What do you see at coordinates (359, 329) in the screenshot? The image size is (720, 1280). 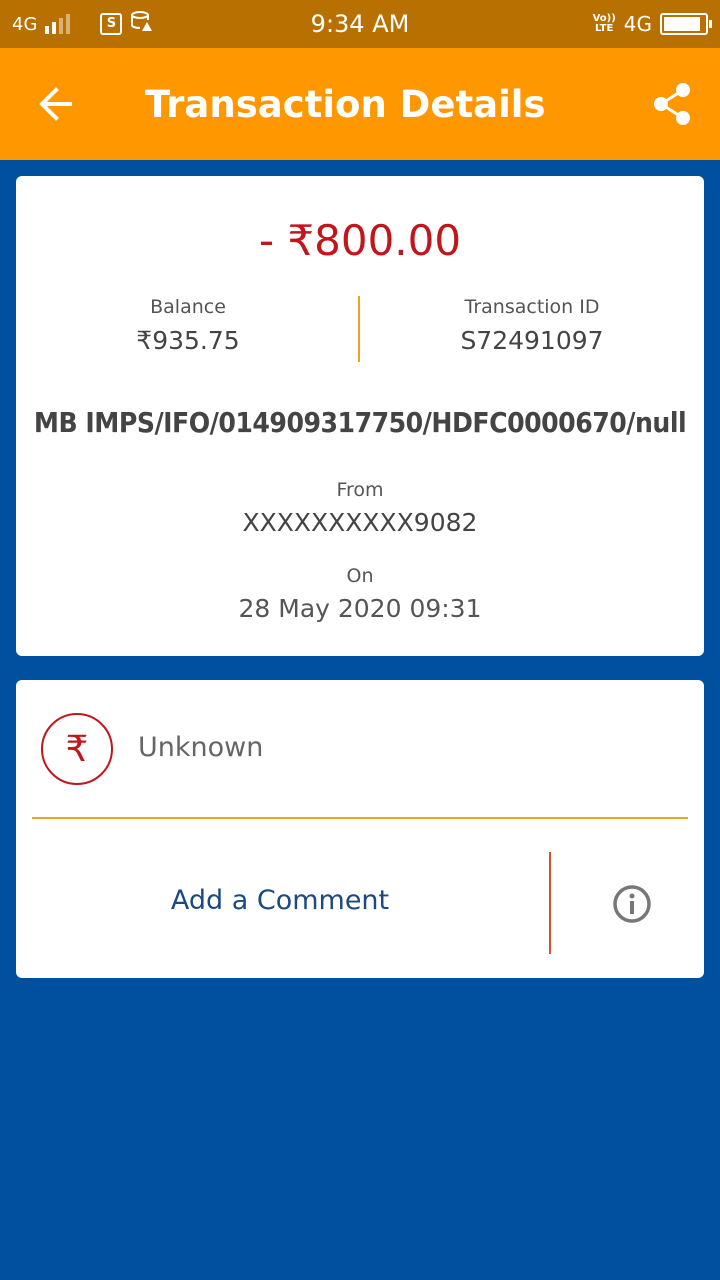 I see `column-divider` at bounding box center [359, 329].